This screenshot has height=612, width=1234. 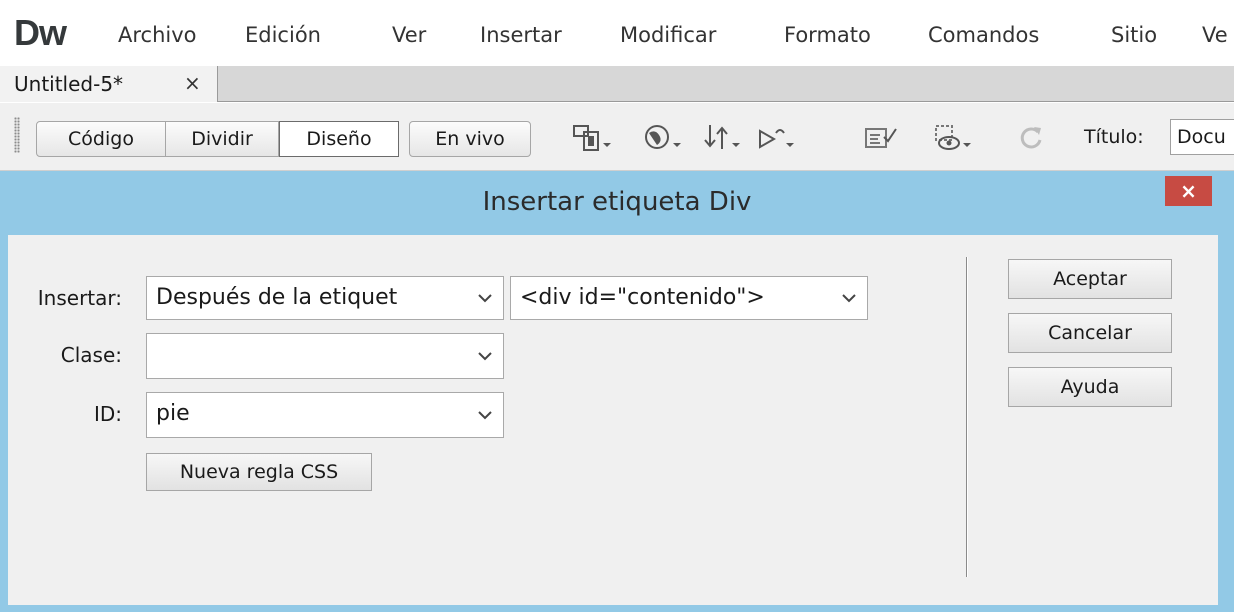 What do you see at coordinates (664, 138) in the screenshot?
I see `preview-browser-icon` at bounding box center [664, 138].